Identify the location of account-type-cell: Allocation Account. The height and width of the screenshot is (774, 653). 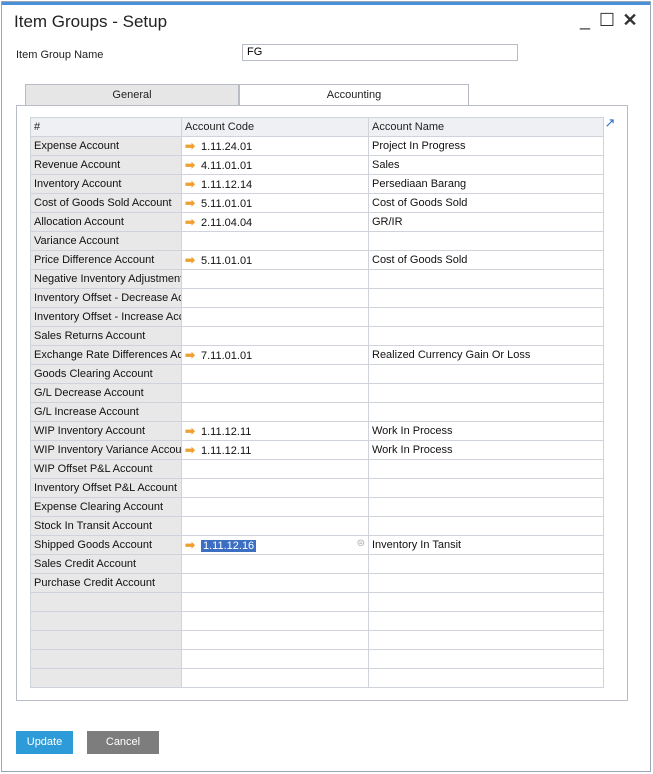
(106, 222).